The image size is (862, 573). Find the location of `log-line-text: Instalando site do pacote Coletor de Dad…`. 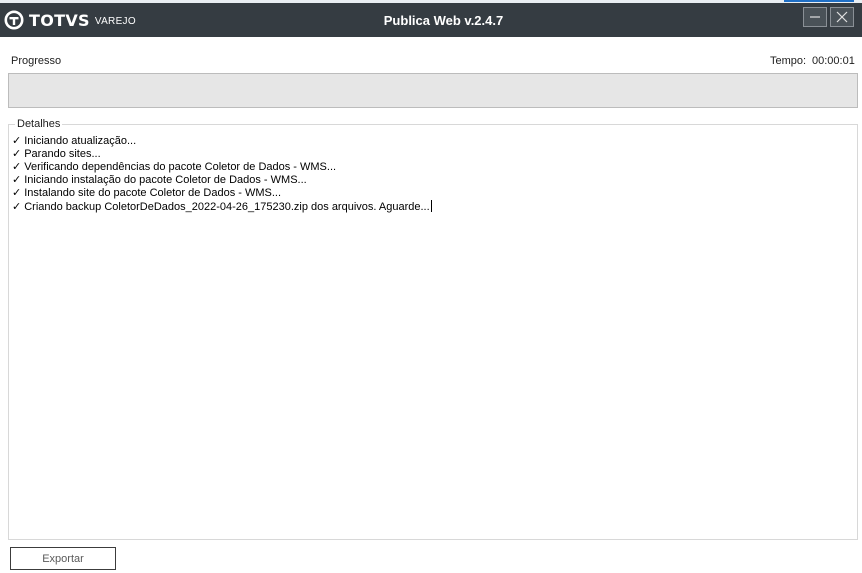

log-line-text: Instalando site do pacote Coletor de Dad… is located at coordinates (153, 193).